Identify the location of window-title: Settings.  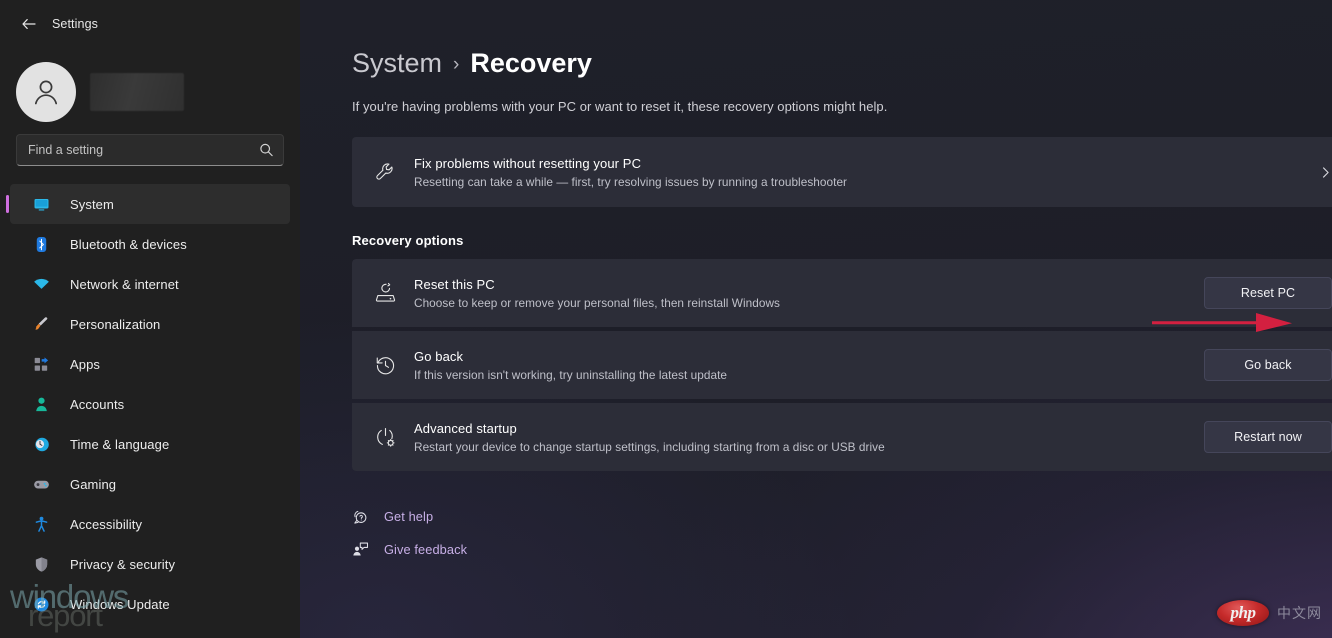
(75, 24).